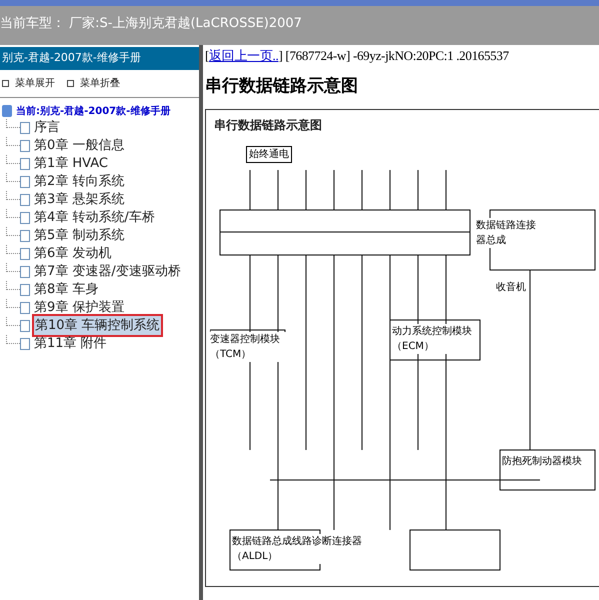  What do you see at coordinates (71, 164) in the screenshot?
I see `tree-item: 第1章 HVAC` at bounding box center [71, 164].